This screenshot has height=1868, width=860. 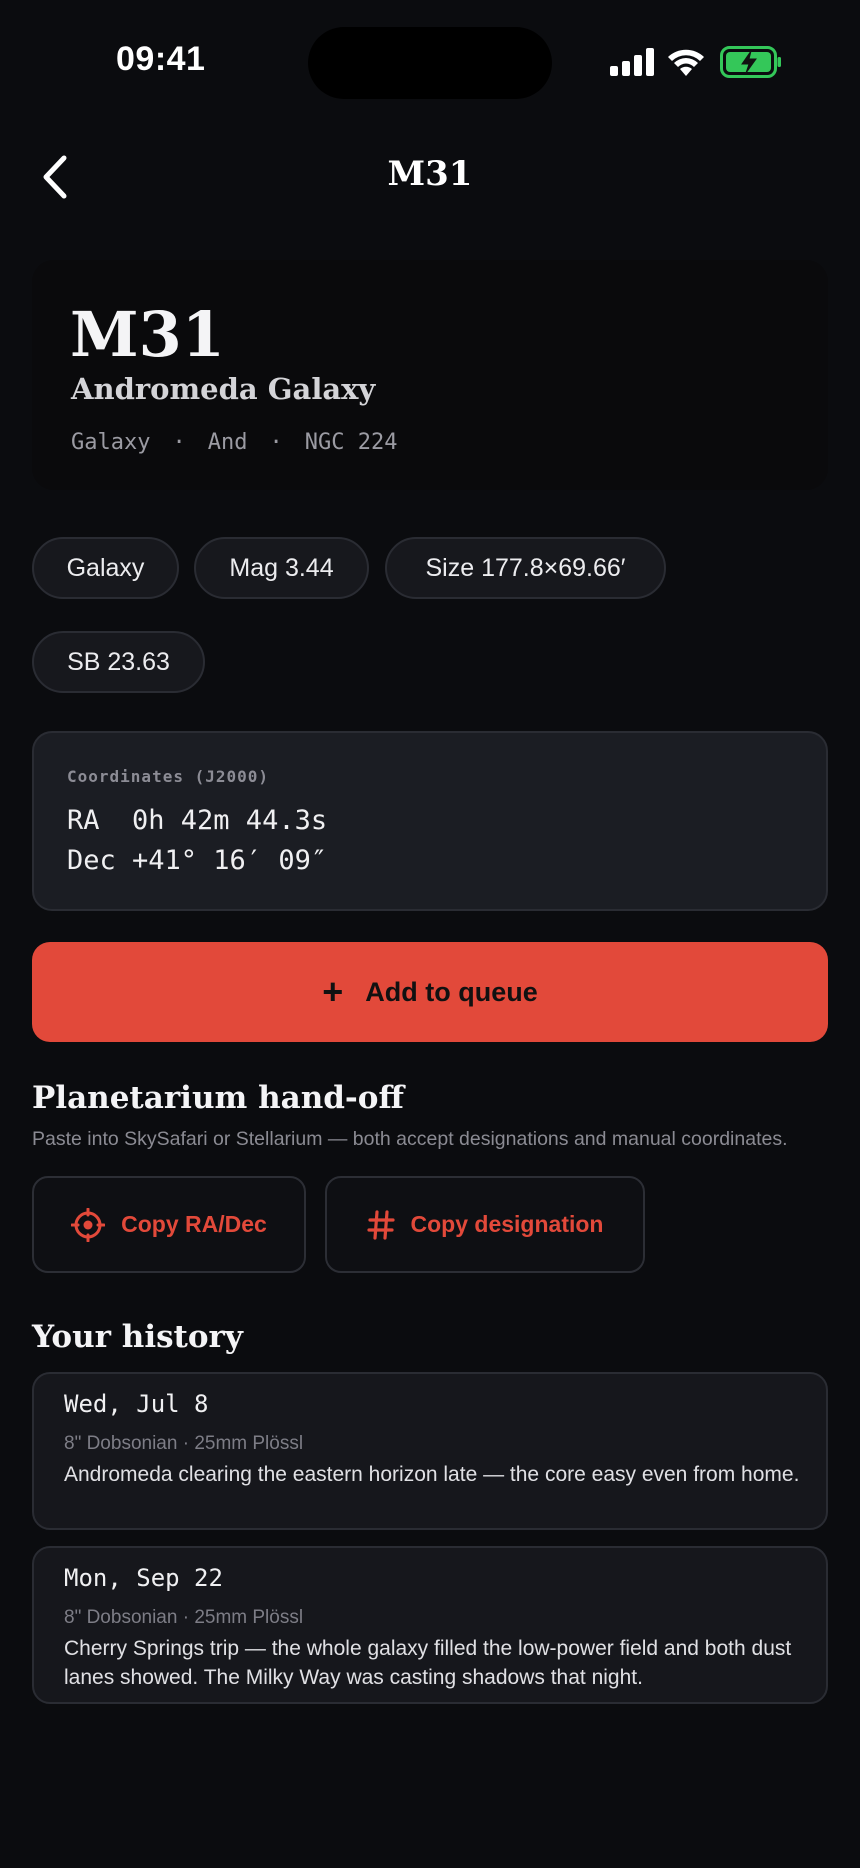 I want to click on history-title: Your history, so click(x=137, y=1337).